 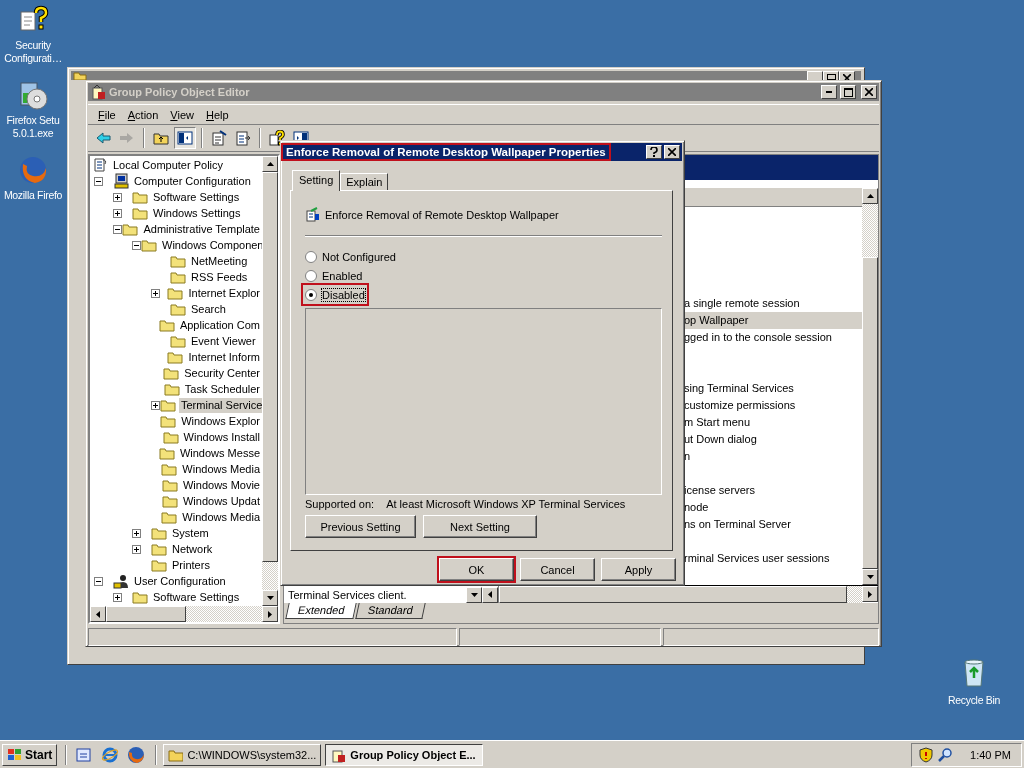 What do you see at coordinates (945, 754) in the screenshot?
I see `magnifier-icon` at bounding box center [945, 754].